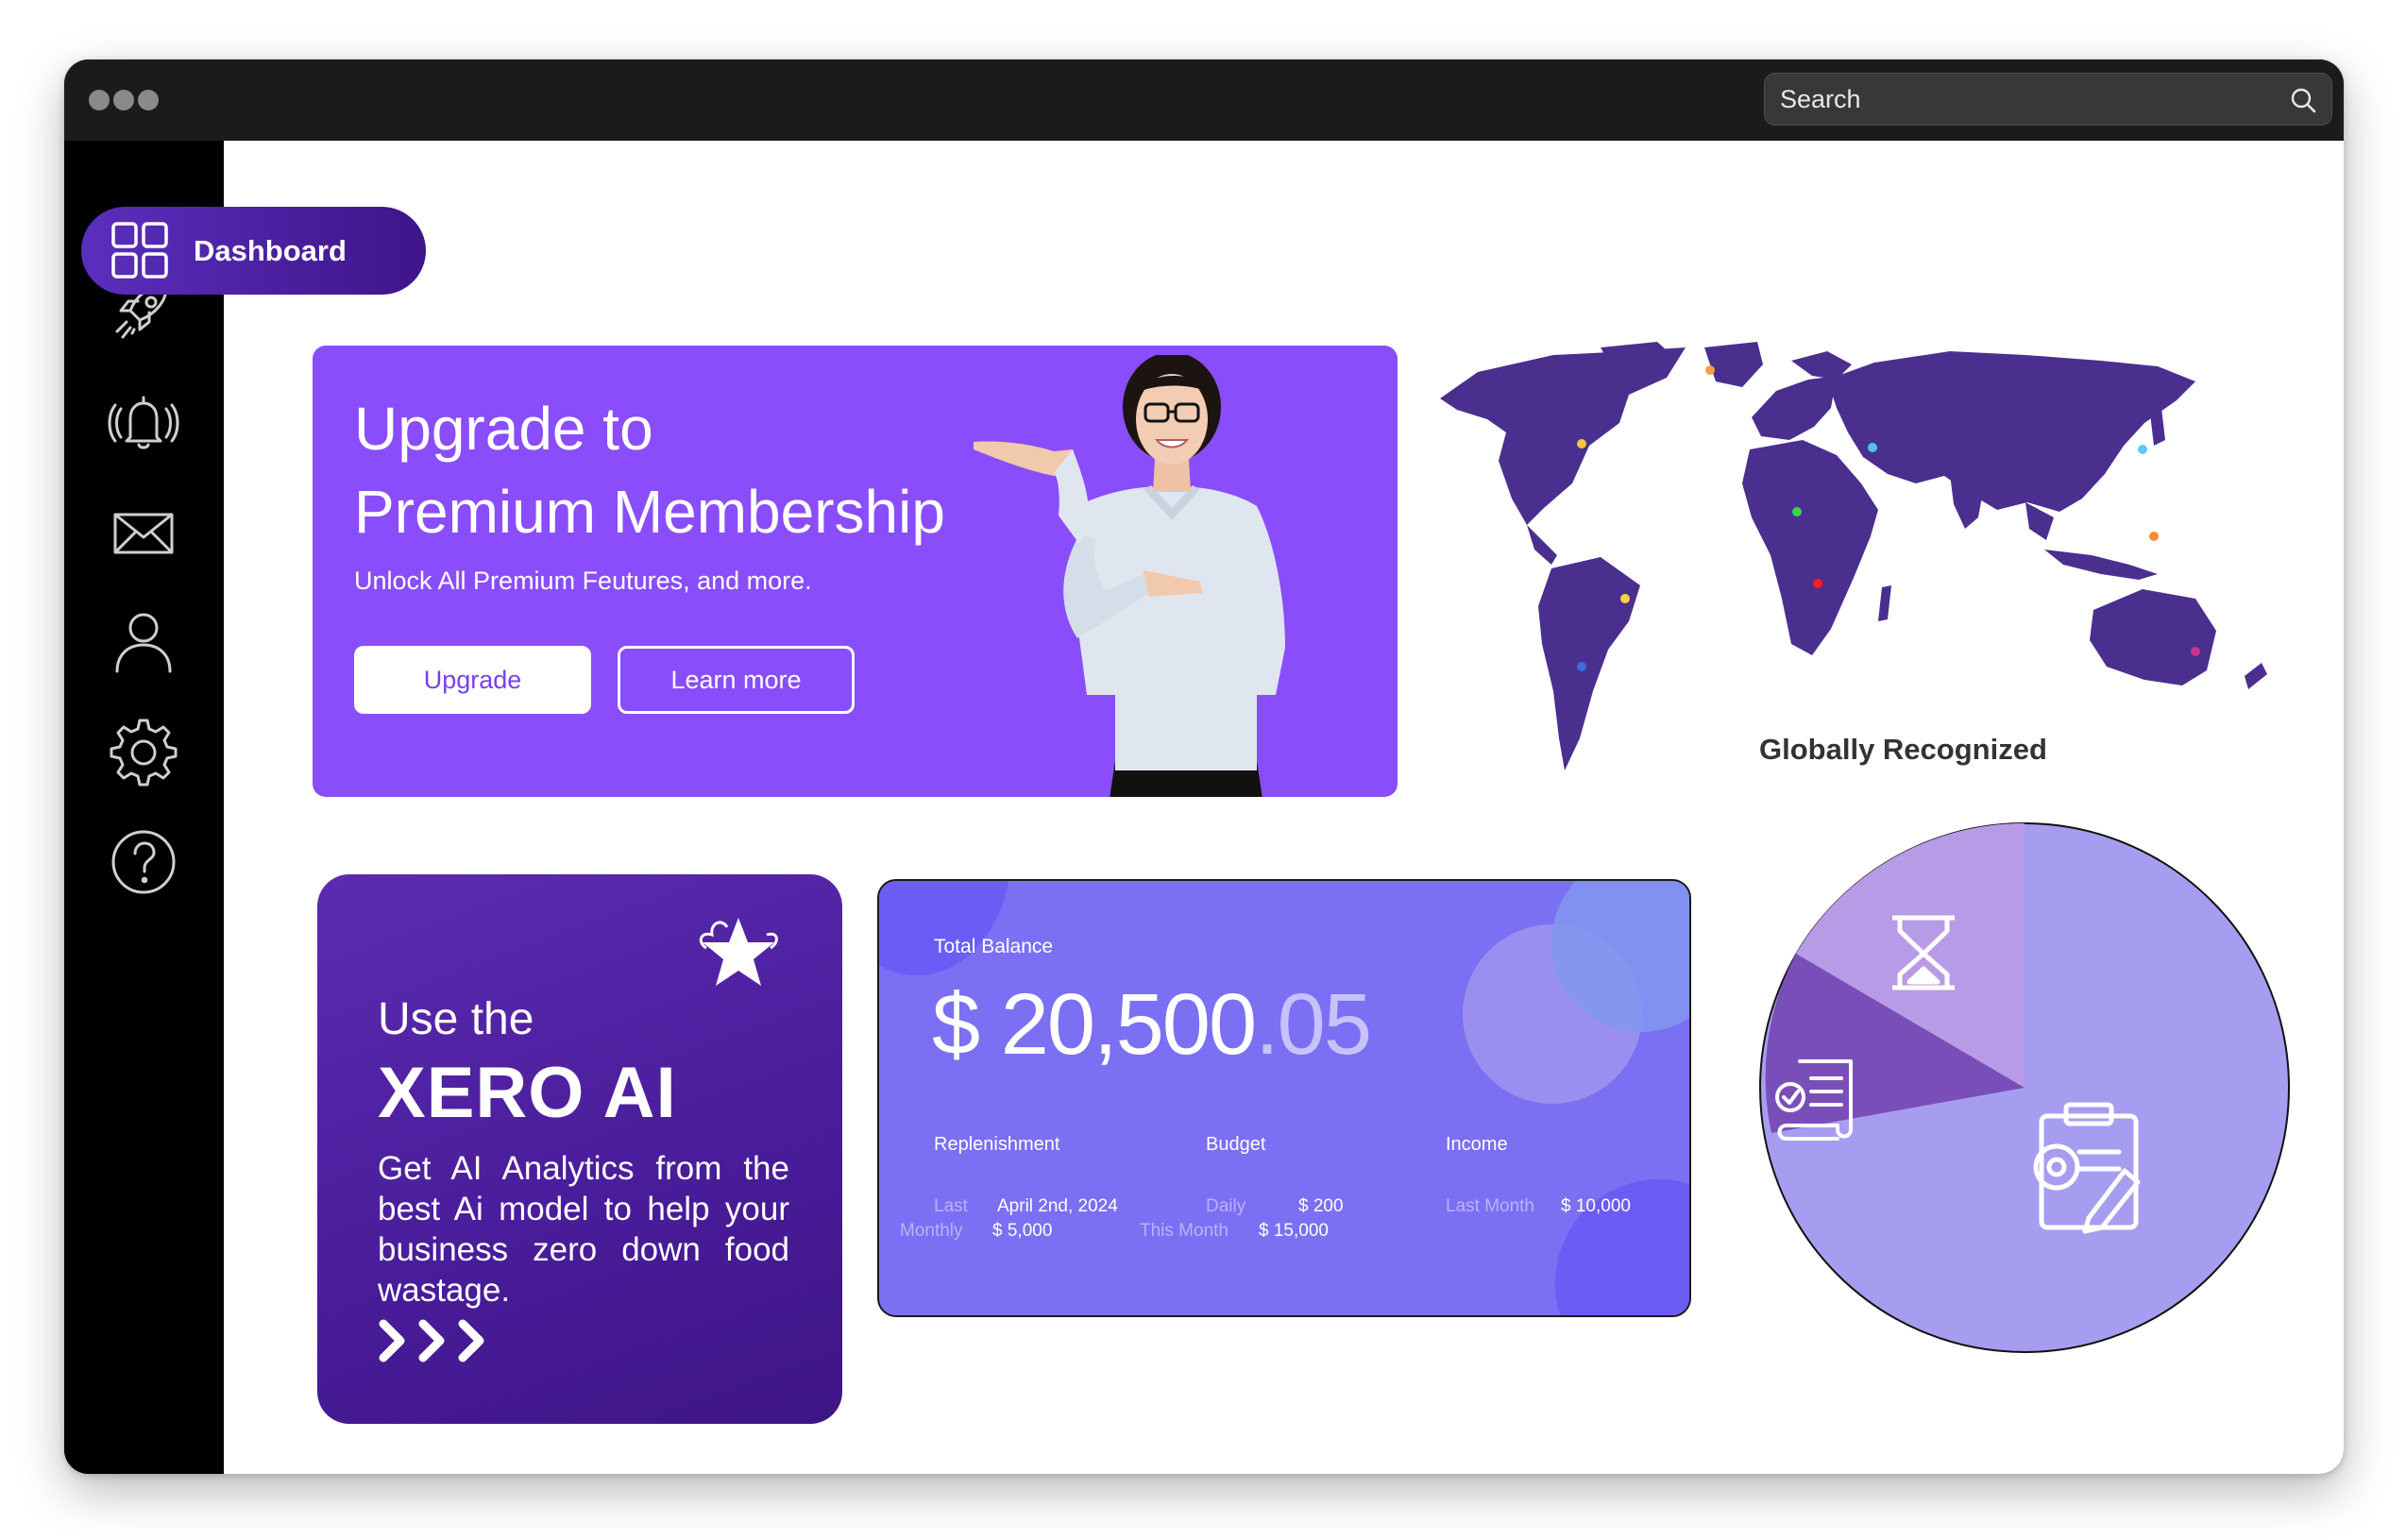  What do you see at coordinates (583, 581) in the screenshot?
I see `upgrade-subtitle: Unlock All Premium Feutures, and more.` at bounding box center [583, 581].